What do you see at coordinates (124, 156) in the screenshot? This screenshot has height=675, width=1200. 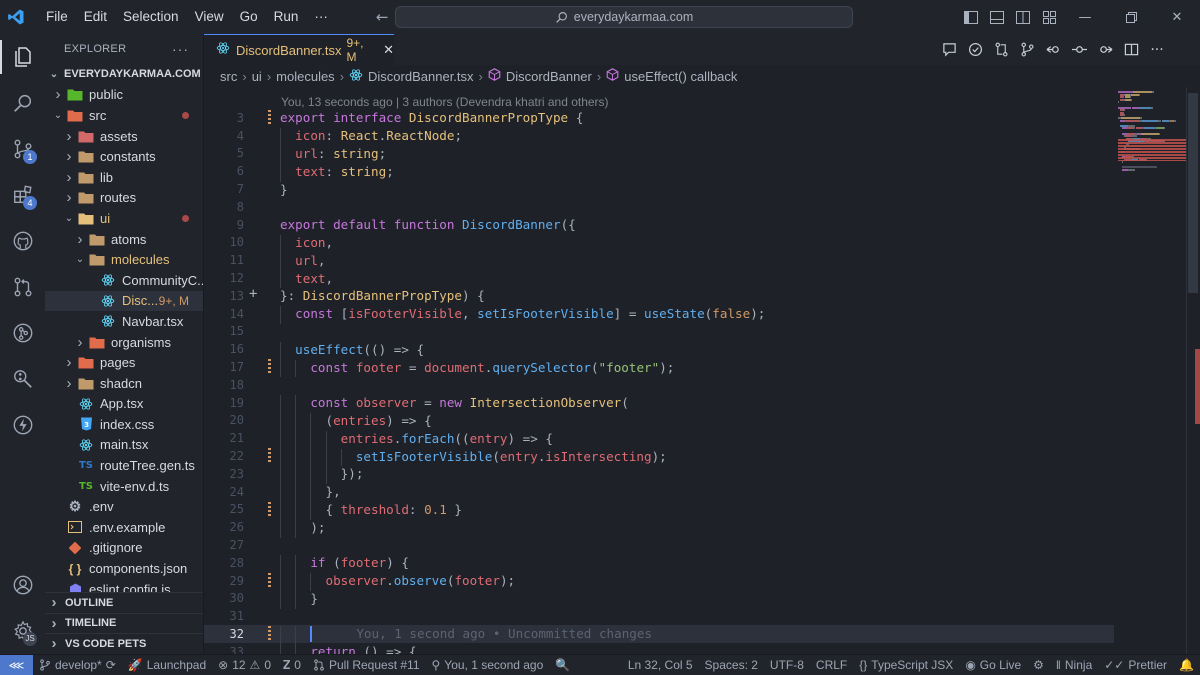 I see `tree-item-constants: › constants` at bounding box center [124, 156].